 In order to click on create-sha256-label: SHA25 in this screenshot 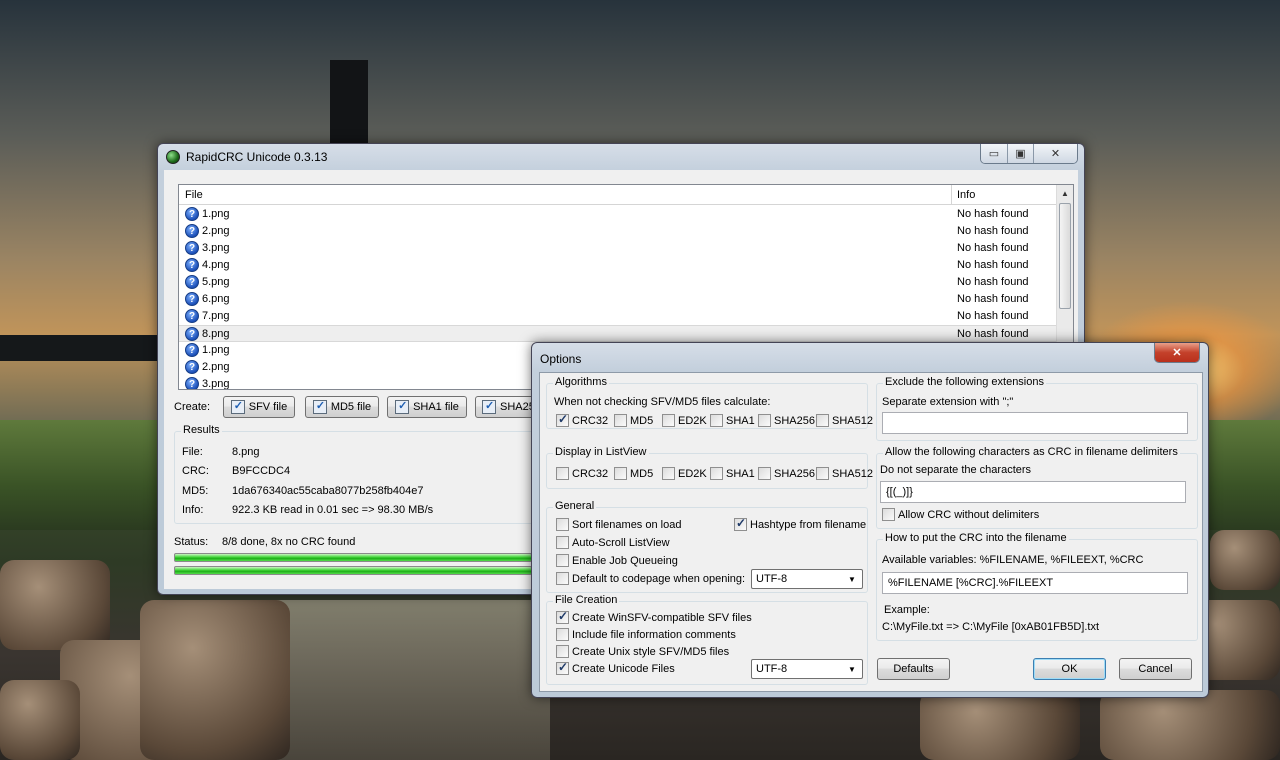, I will do `click(517, 407)`.